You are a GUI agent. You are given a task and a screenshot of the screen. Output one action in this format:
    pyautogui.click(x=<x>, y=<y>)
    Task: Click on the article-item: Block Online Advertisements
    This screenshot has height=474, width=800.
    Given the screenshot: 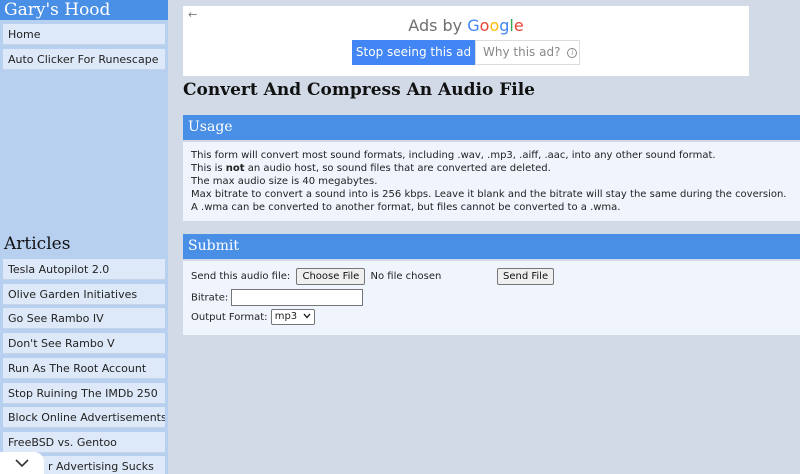 What is the action you would take?
    pyautogui.click(x=84, y=417)
    